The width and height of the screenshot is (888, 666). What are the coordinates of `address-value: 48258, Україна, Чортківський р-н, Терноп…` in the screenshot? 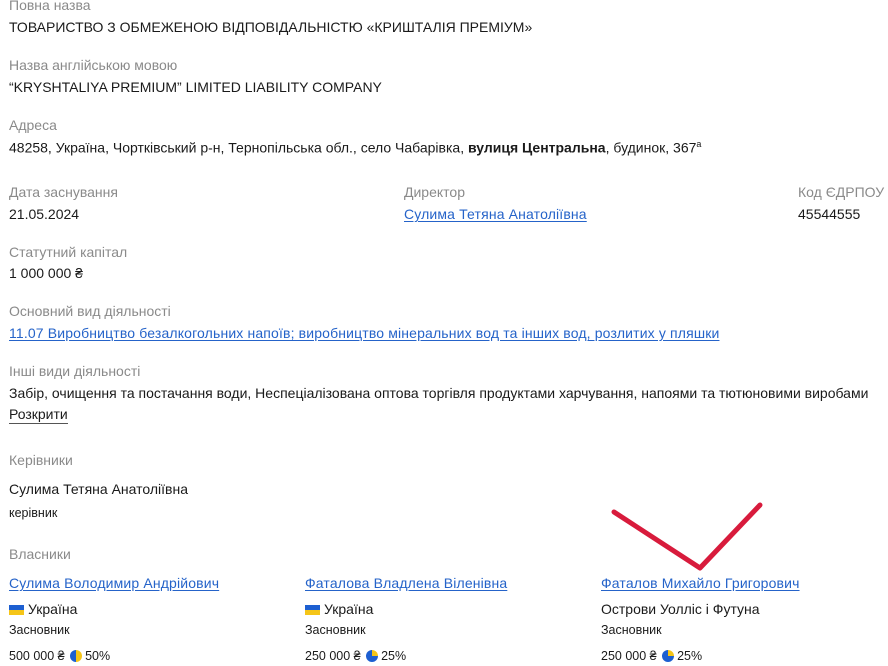 It's located at (355, 147).